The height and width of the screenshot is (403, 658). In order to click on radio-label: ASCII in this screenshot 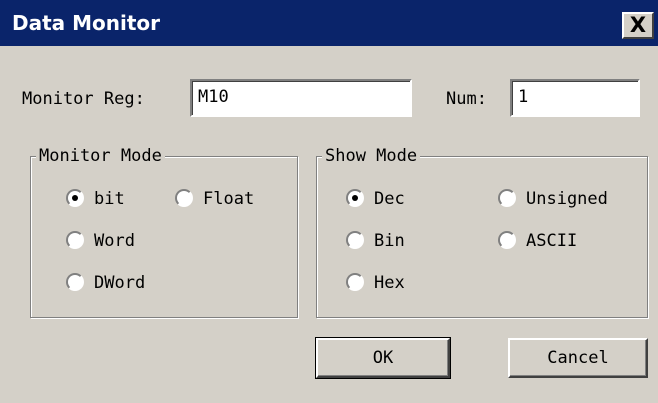, I will do `click(552, 241)`.